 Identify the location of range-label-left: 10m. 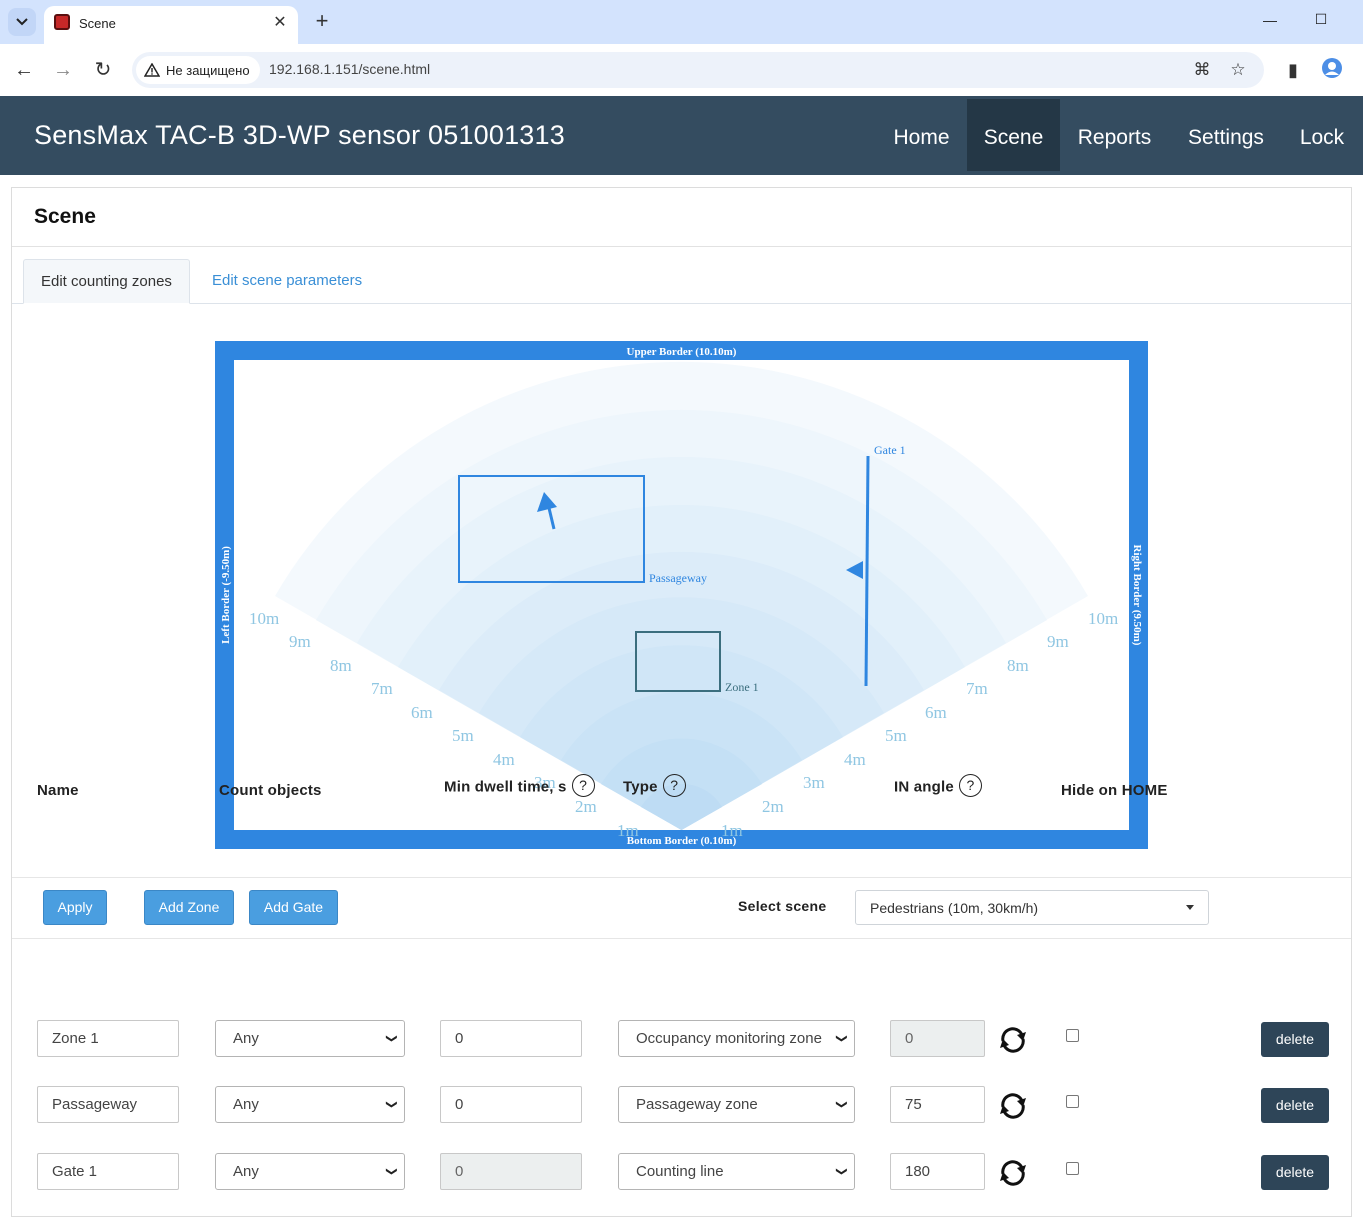
(264, 618).